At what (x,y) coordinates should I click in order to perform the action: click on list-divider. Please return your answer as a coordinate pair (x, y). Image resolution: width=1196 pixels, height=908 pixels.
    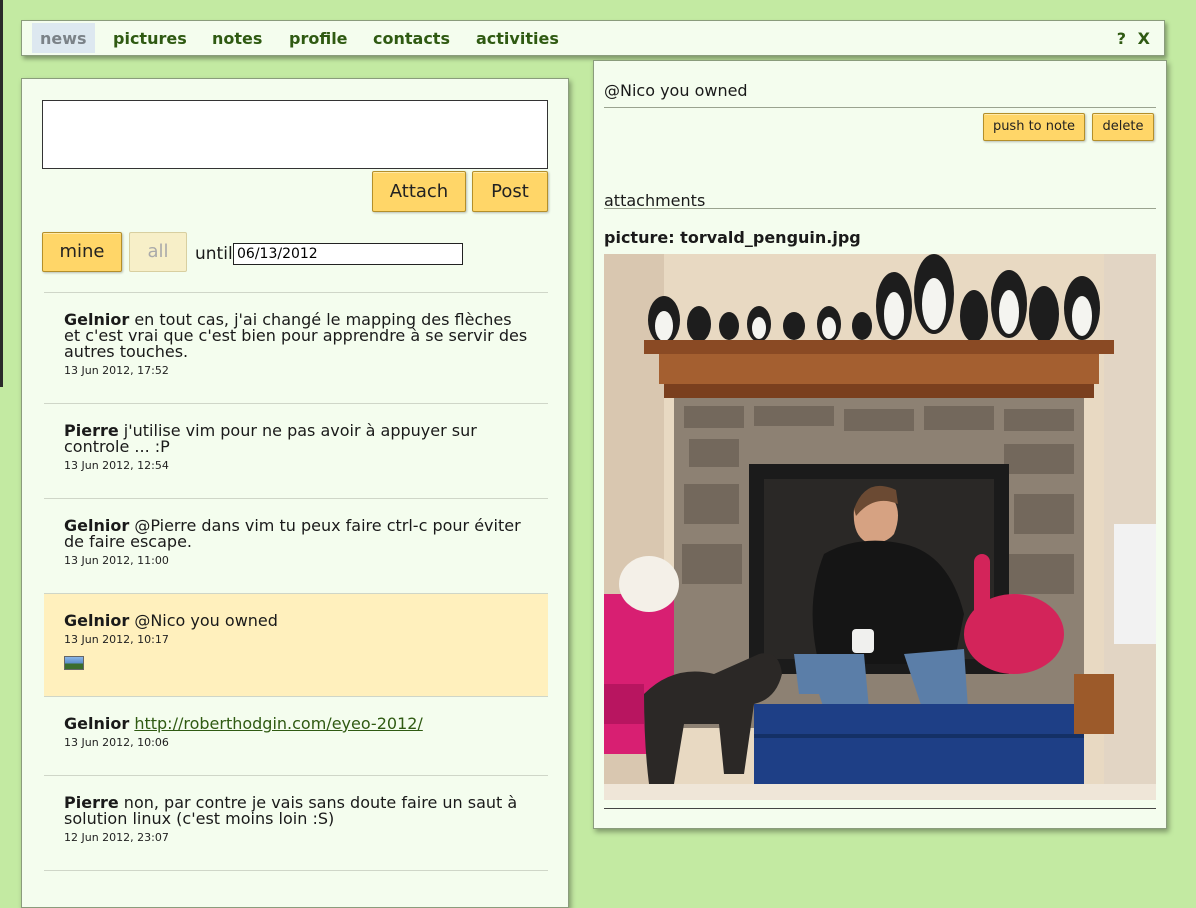
    Looking at the image, I should click on (296, 880).